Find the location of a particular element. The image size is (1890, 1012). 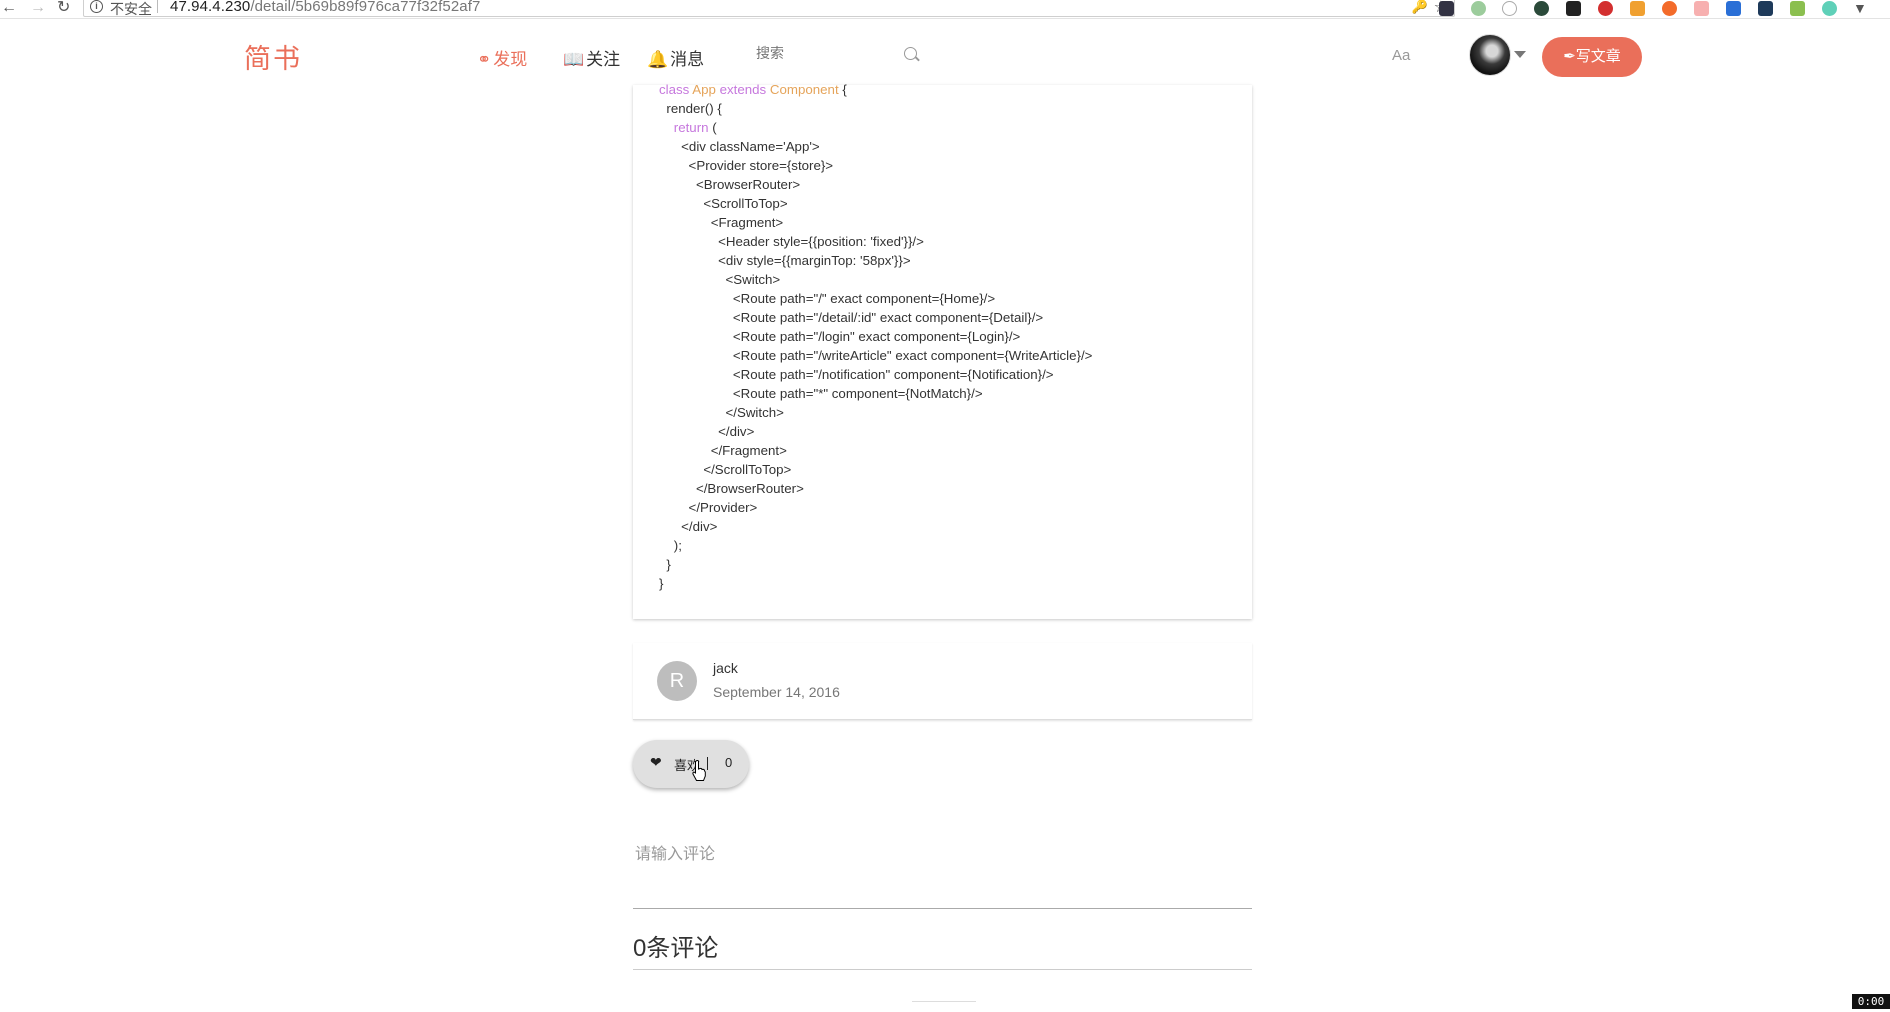

key-icon: 🔑 is located at coordinates (1420, 7).